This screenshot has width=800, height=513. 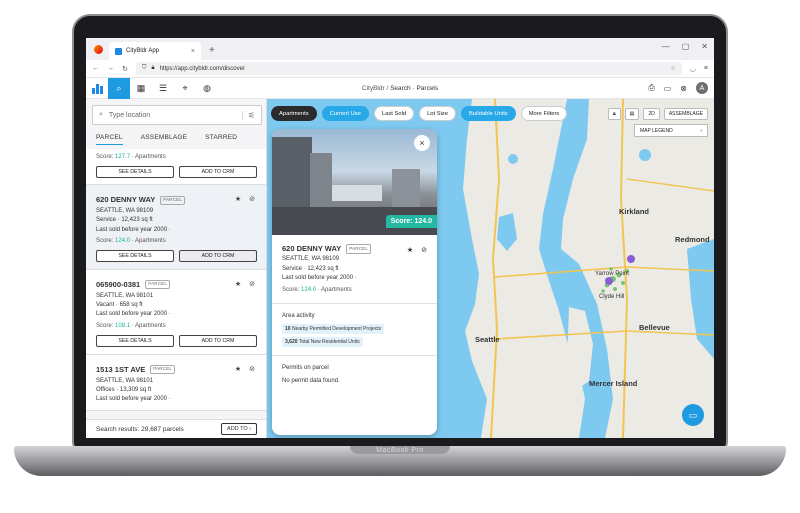 What do you see at coordinates (148, 325) in the screenshot?
I see `score-type: · Apartments` at bounding box center [148, 325].